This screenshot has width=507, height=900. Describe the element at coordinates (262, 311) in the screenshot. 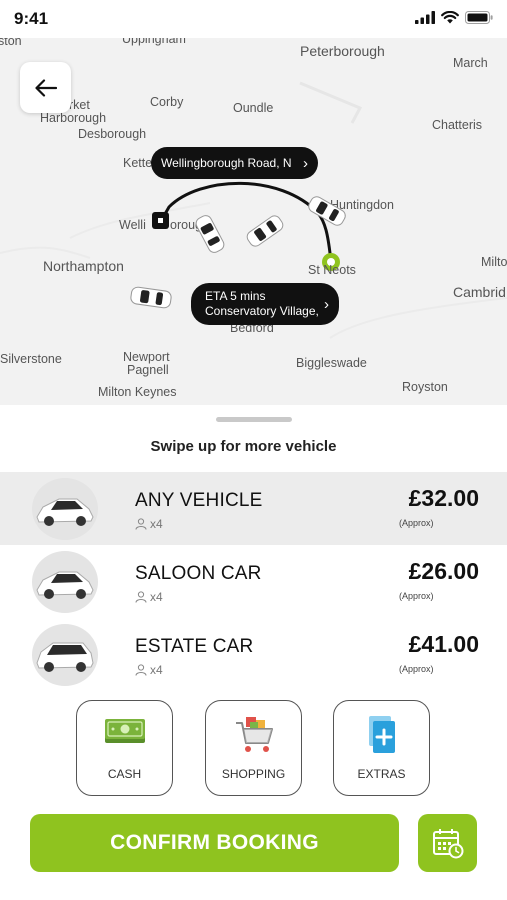

I see `destination-label: Conservatory Village,` at that location.